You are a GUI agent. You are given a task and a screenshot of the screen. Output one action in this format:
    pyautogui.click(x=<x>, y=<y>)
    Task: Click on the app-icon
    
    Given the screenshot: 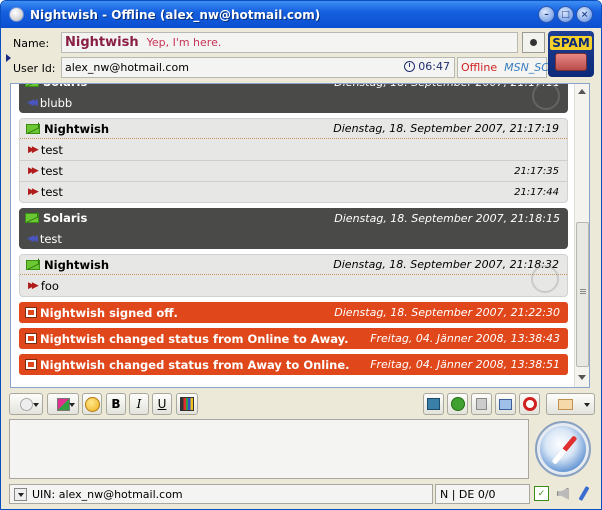 What is the action you would take?
    pyautogui.click(x=16, y=14)
    